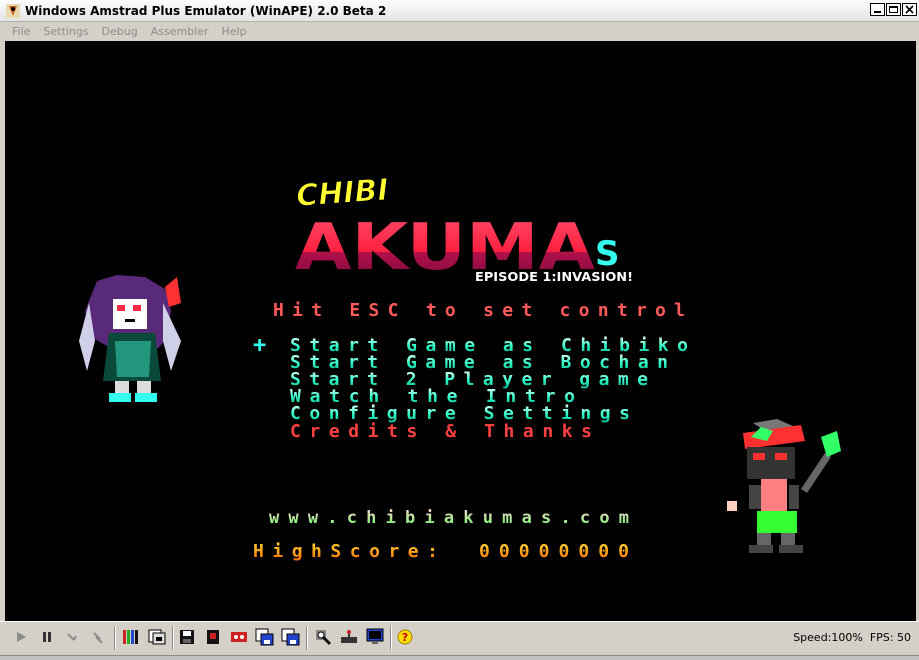 The height and width of the screenshot is (660, 919). I want to click on logo-s: S, so click(607, 254).